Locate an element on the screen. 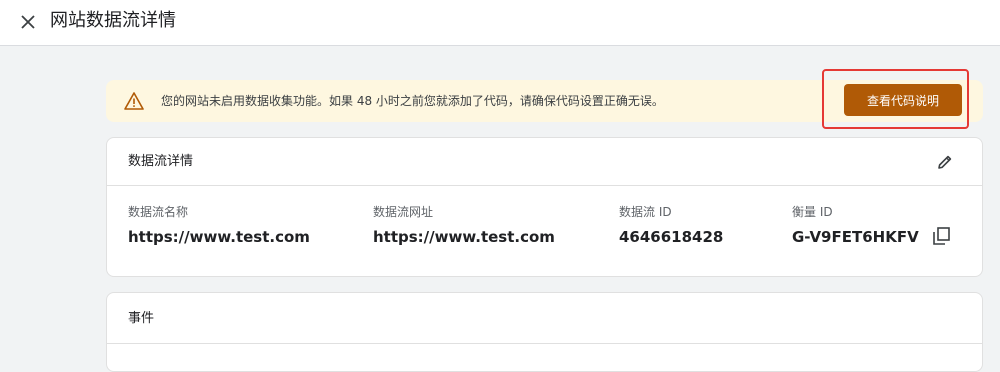 The image size is (1000, 372). top-bar: 网站数据流详情 is located at coordinates (500, 23).